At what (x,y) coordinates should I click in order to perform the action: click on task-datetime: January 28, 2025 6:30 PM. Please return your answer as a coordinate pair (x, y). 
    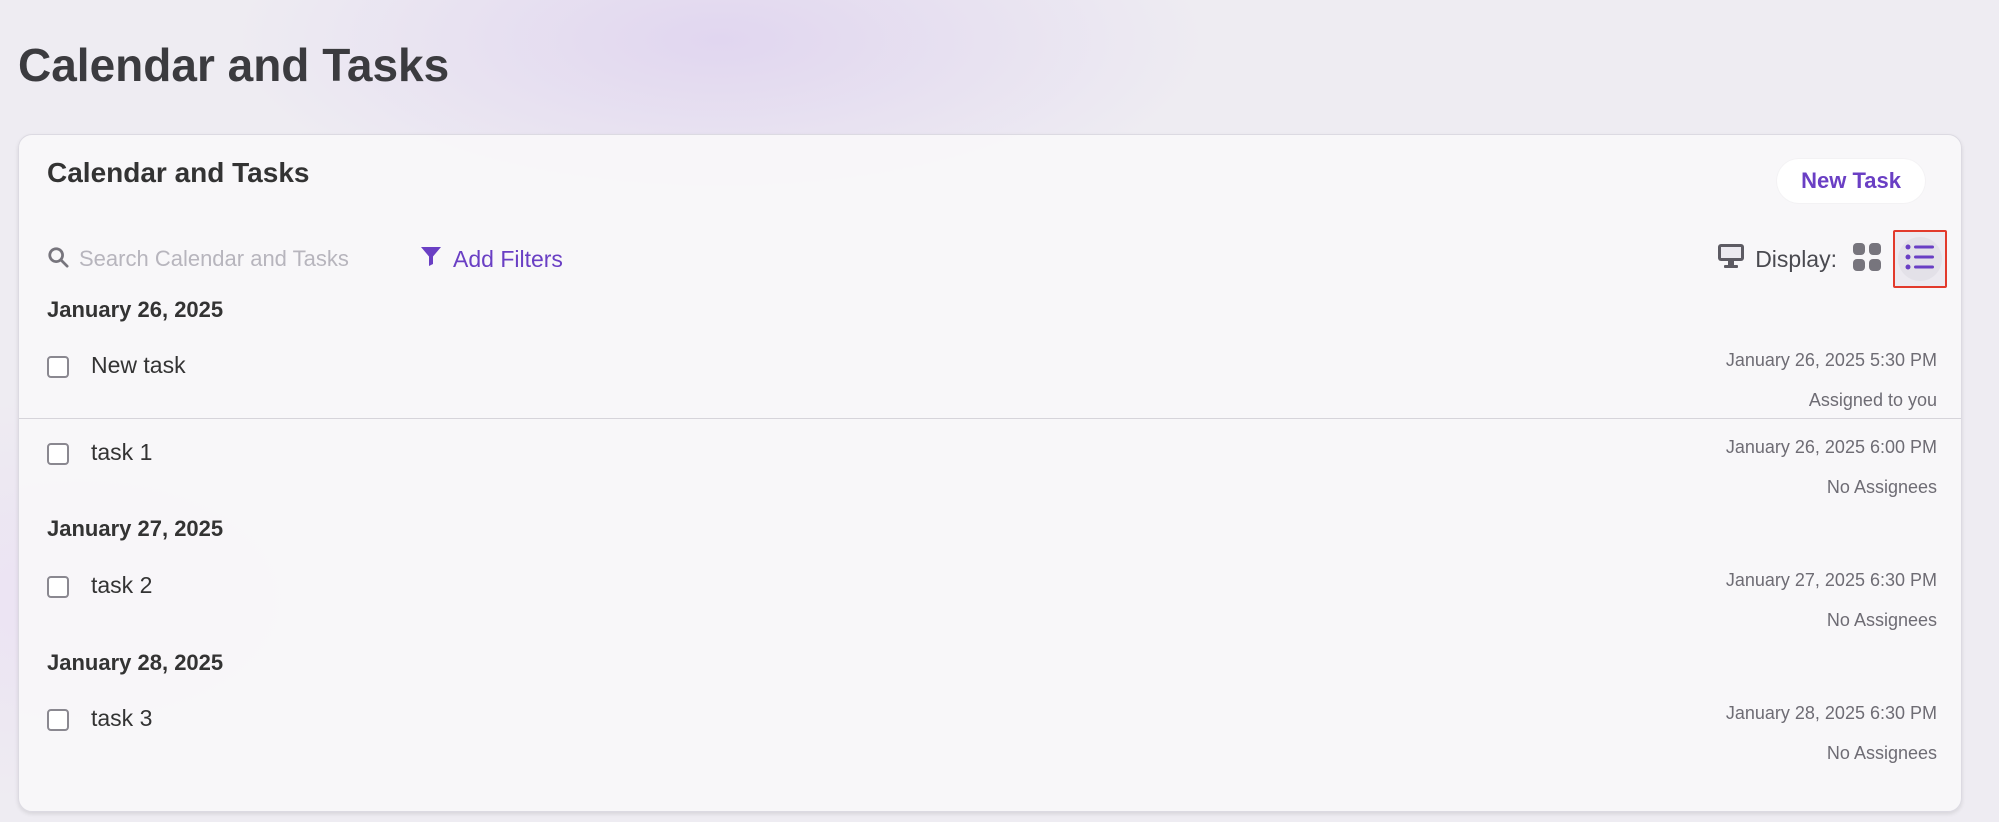
    Looking at the image, I should click on (1831, 713).